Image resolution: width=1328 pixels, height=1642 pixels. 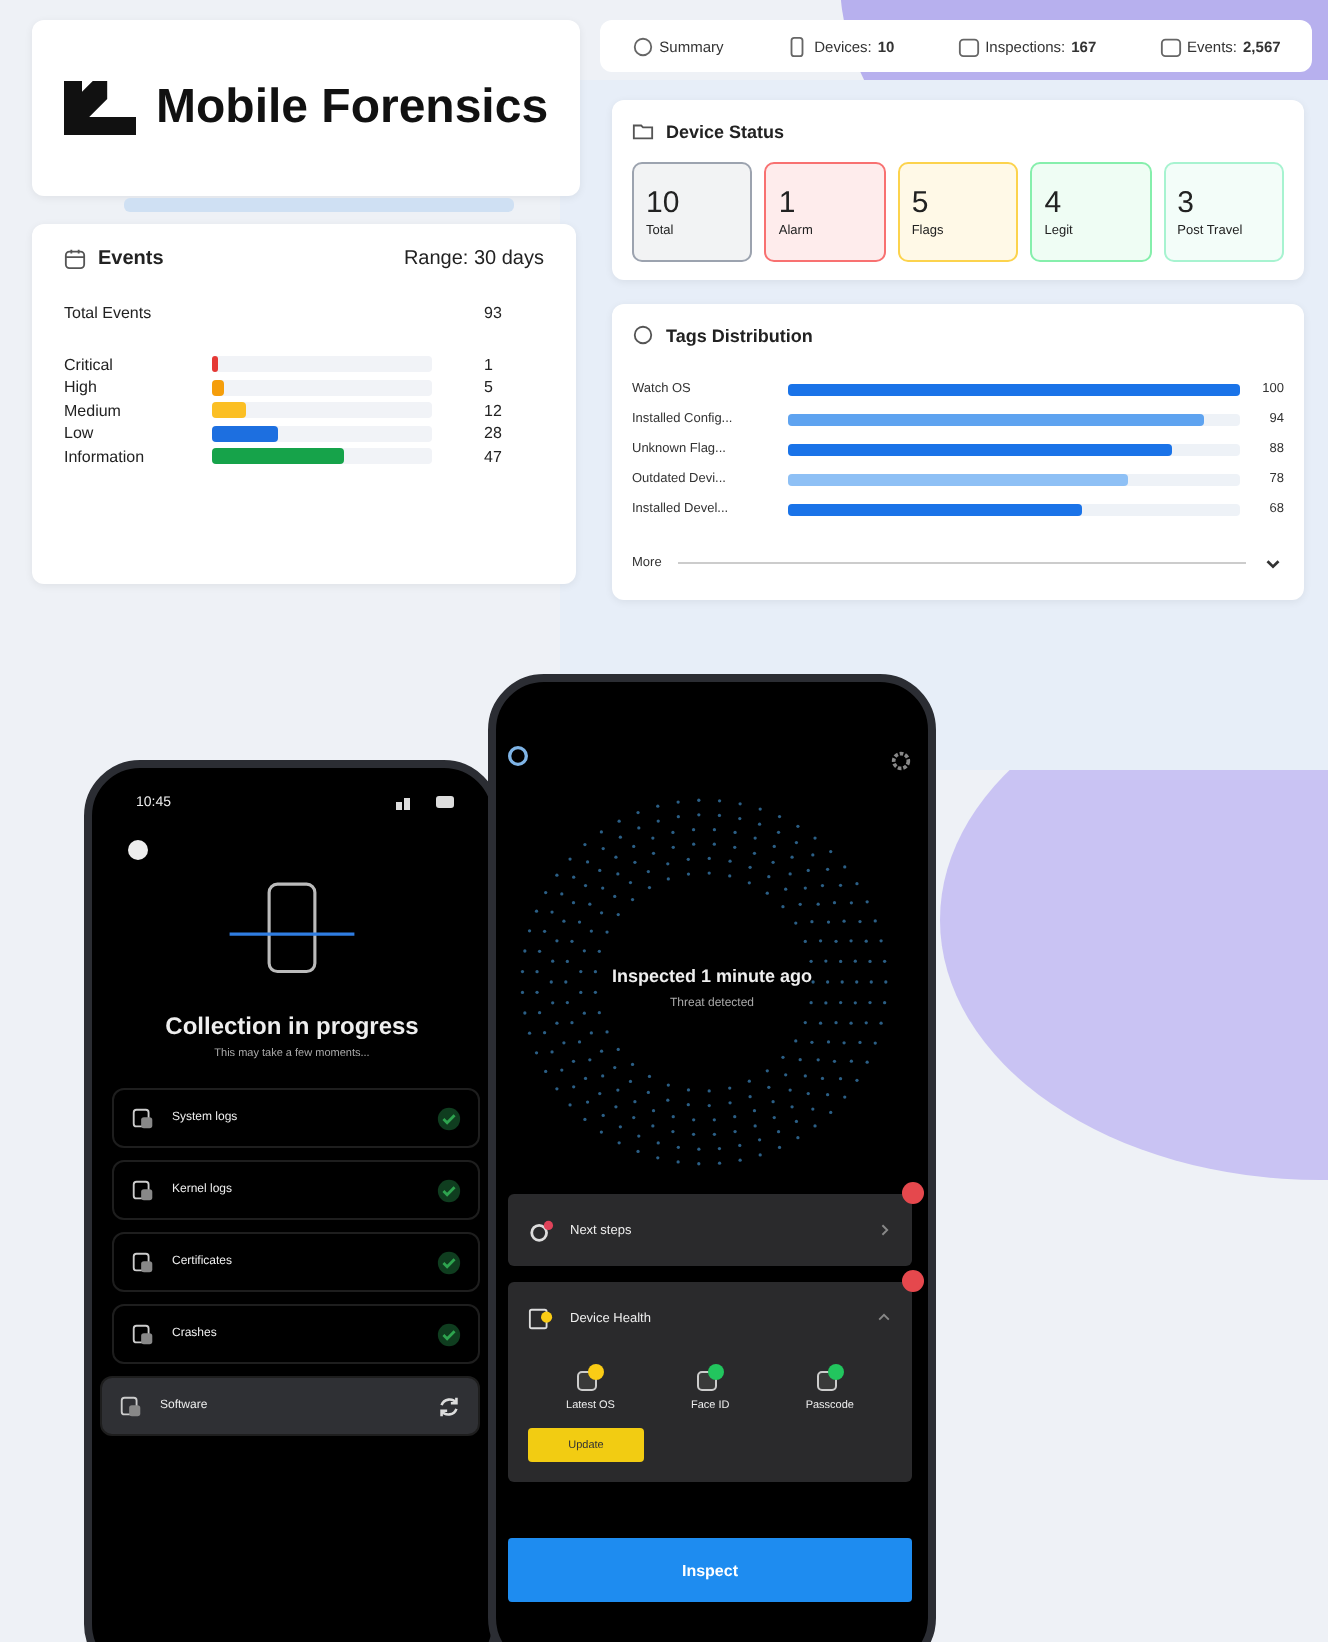 I want to click on logo-icon, so click(x=100, y=108).